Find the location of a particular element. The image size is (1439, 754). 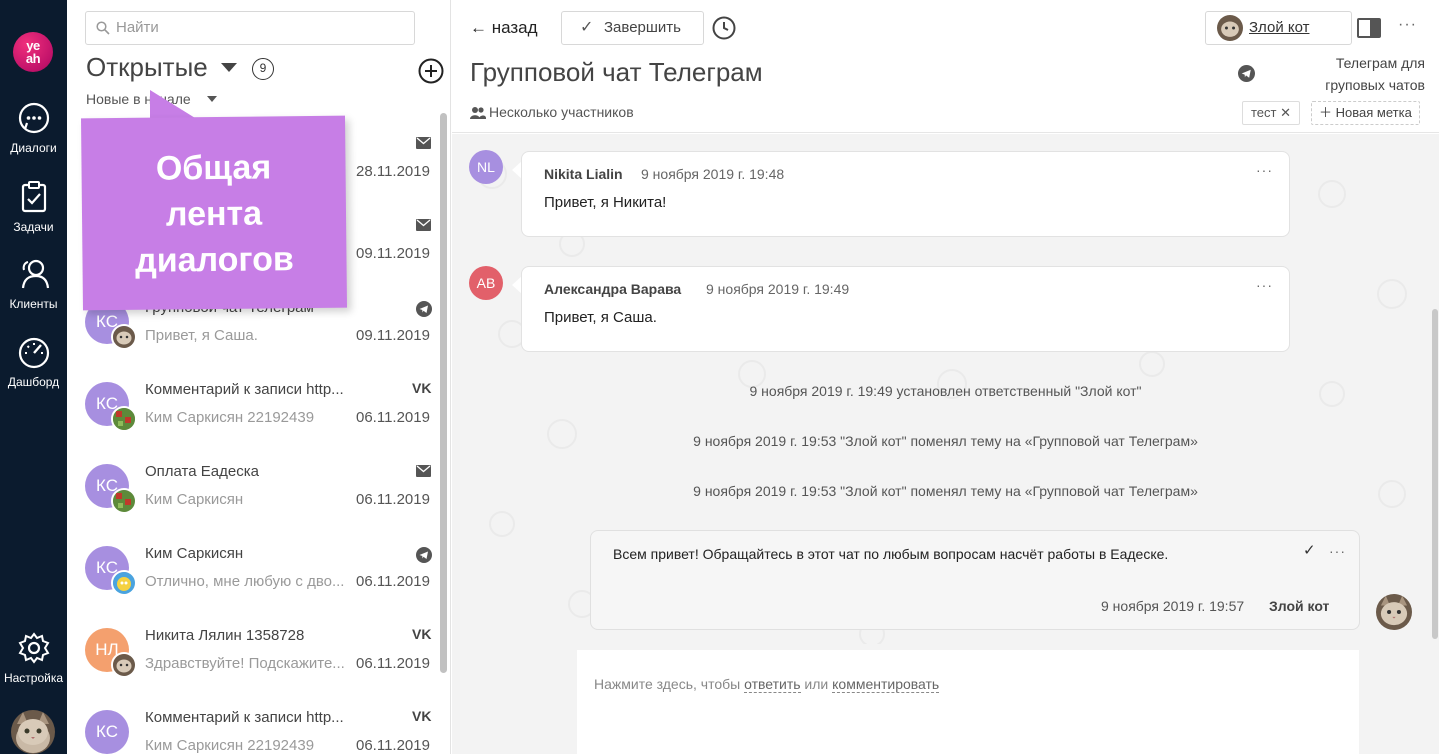

conv-title: Ким Саркисян is located at coordinates (194, 553).